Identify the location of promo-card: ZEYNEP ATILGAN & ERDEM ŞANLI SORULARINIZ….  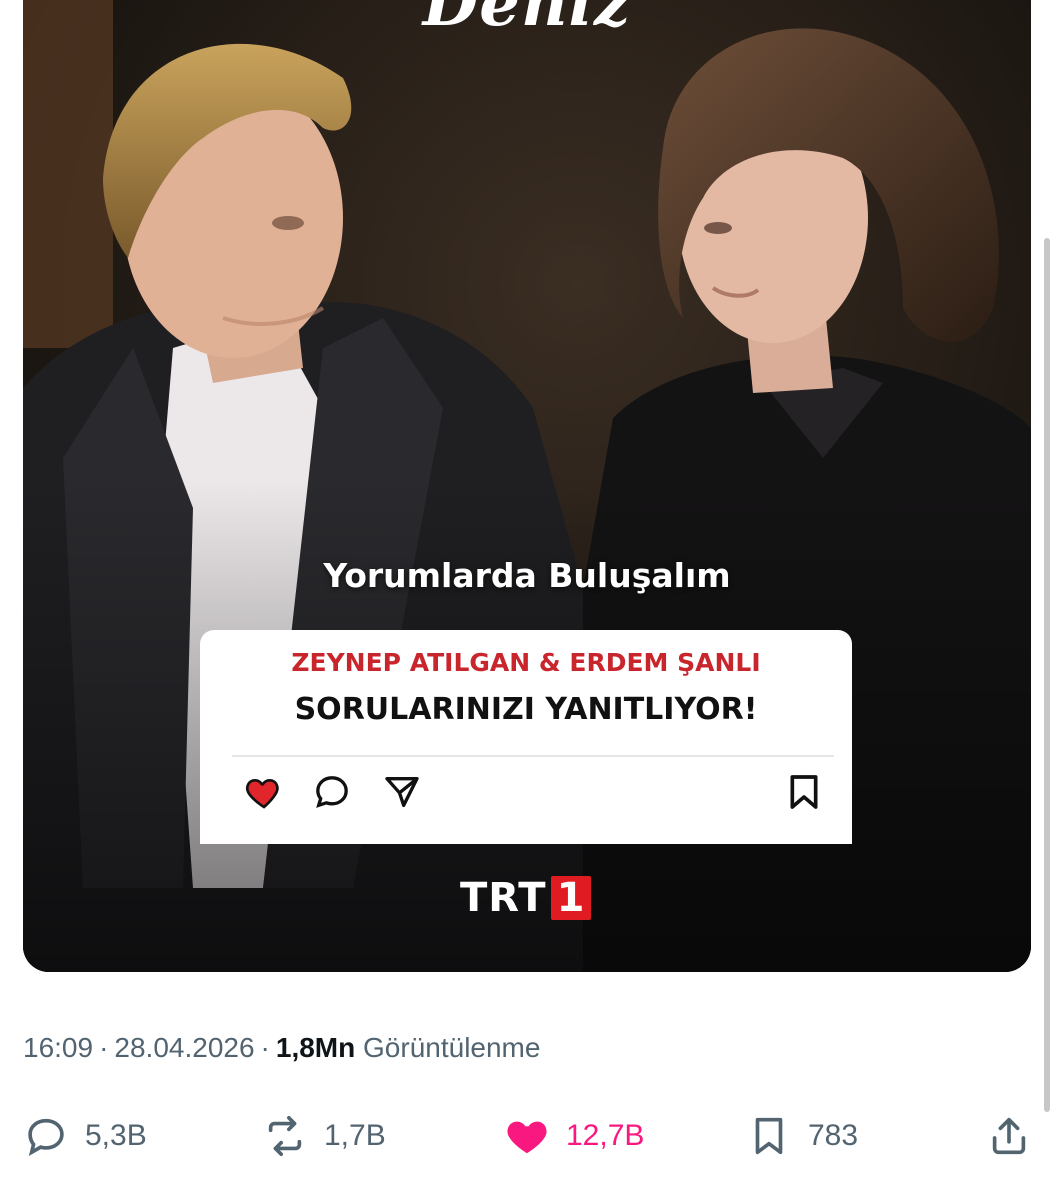
(526, 737).